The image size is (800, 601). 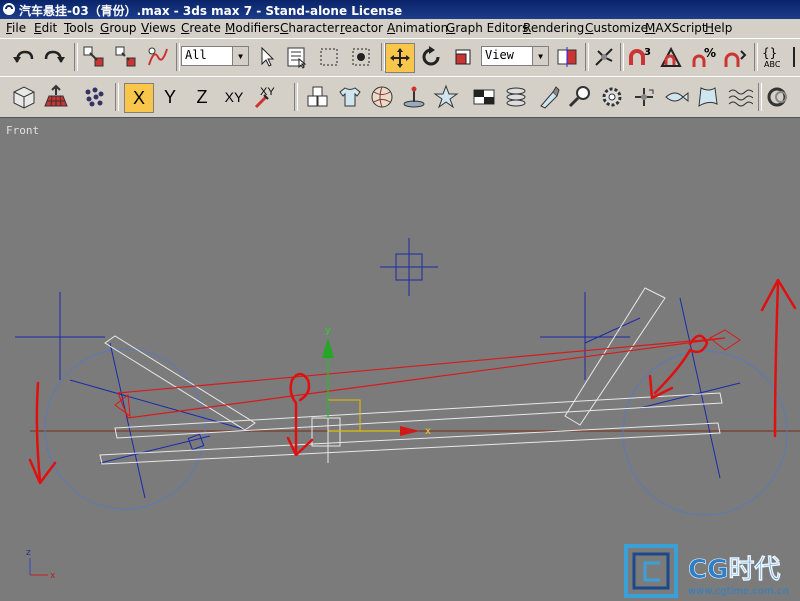 What do you see at coordinates (612, 97) in the screenshot?
I see `constraint-solver-button` at bounding box center [612, 97].